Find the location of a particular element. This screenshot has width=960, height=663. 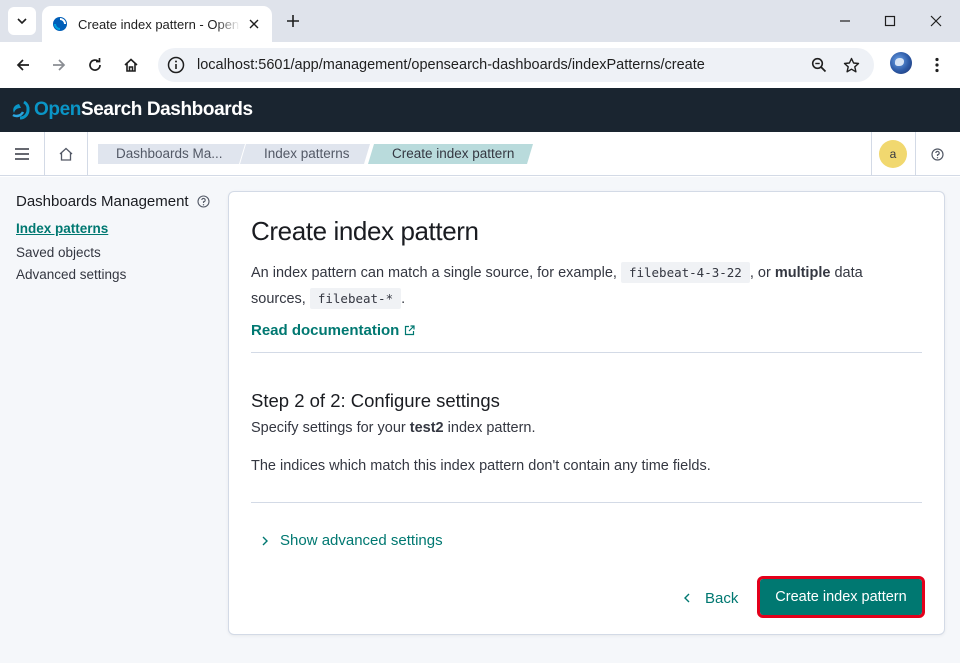

hamburger-menu-icon is located at coordinates (22, 154).